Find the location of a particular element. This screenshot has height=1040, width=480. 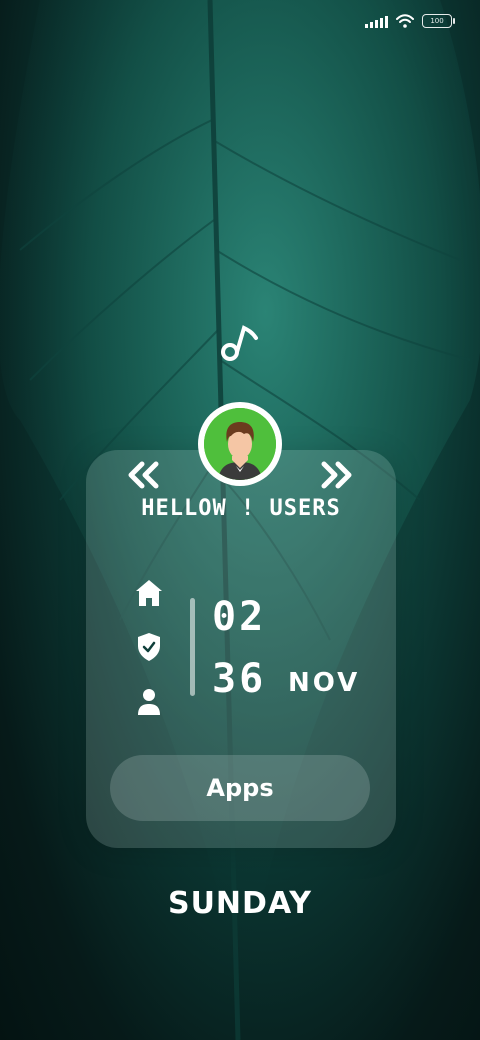

battery-level: 100 is located at coordinates (437, 21).